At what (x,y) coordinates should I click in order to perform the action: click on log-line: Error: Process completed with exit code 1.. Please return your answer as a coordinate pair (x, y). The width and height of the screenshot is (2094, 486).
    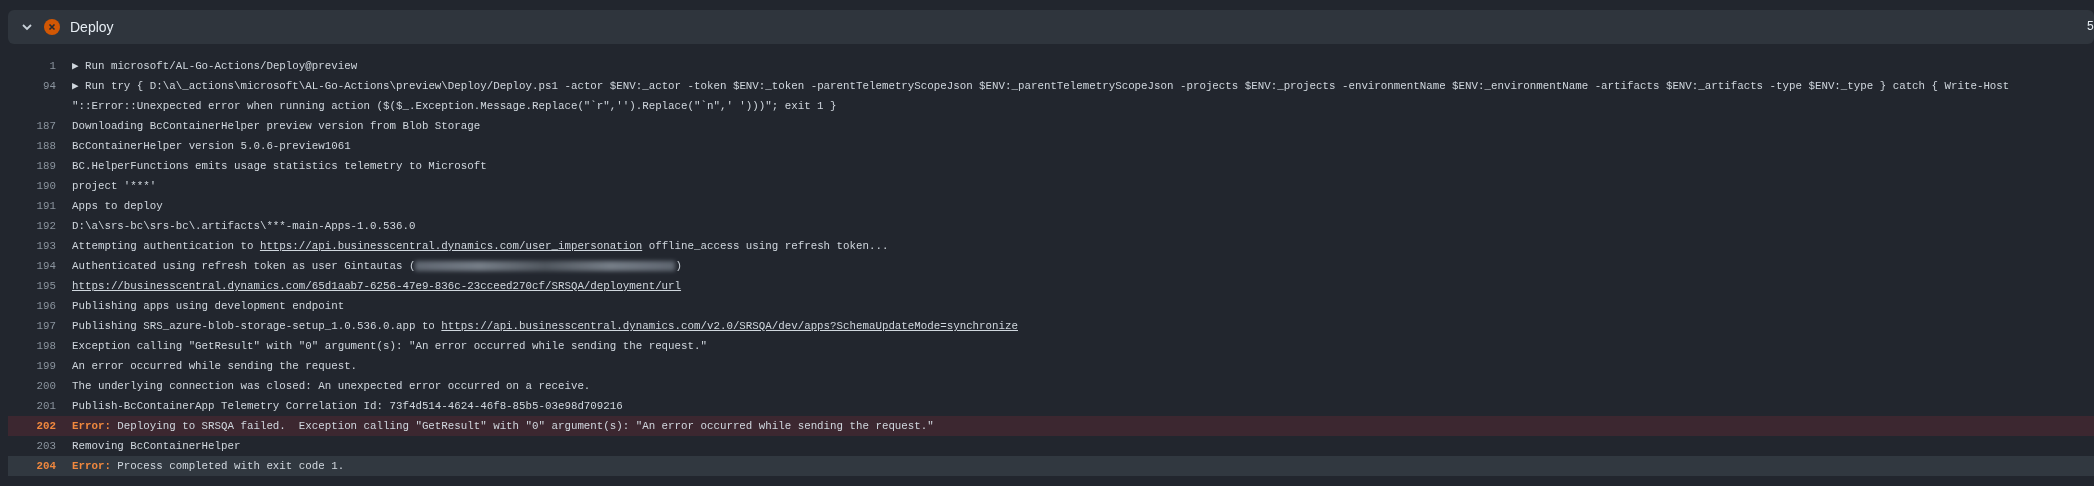
    Looking at the image, I should click on (208, 466).